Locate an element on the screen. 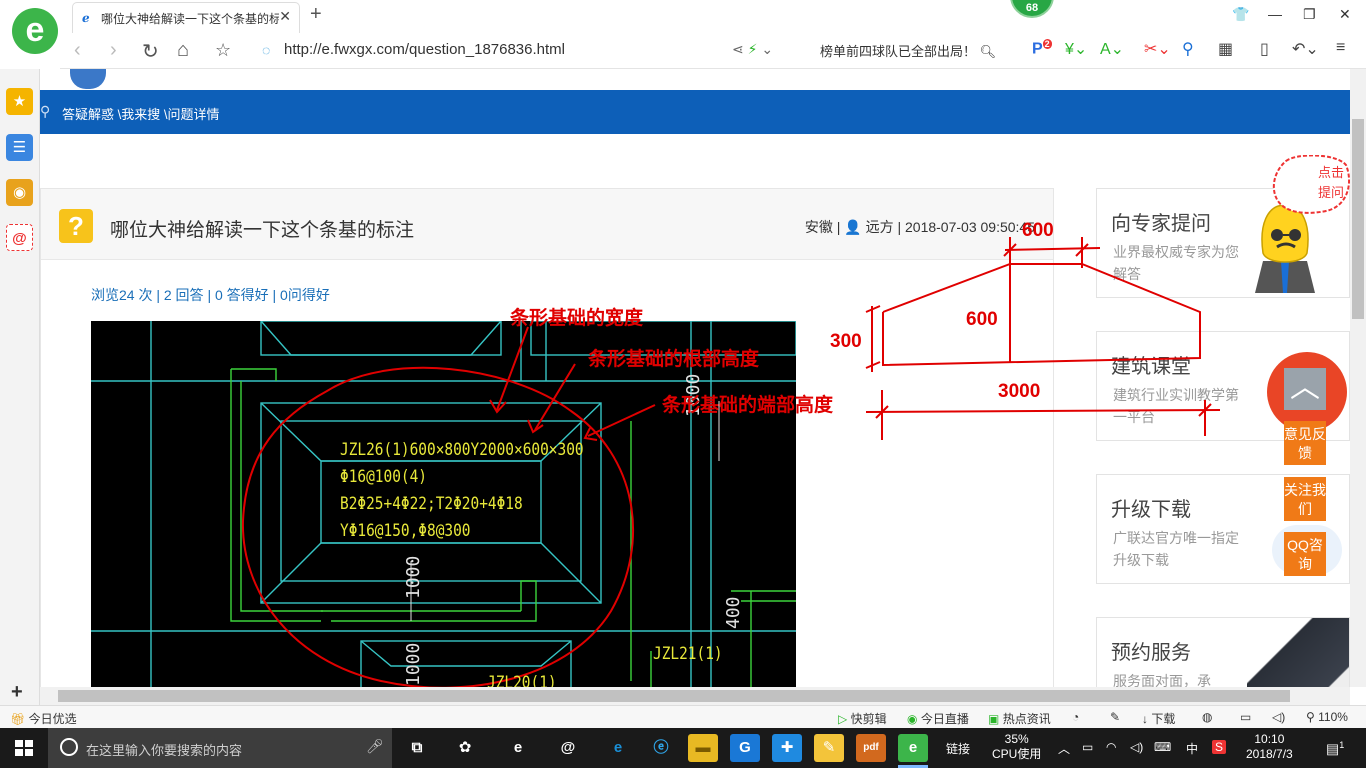  volume-icon: ◁) is located at coordinates (1278, 717).